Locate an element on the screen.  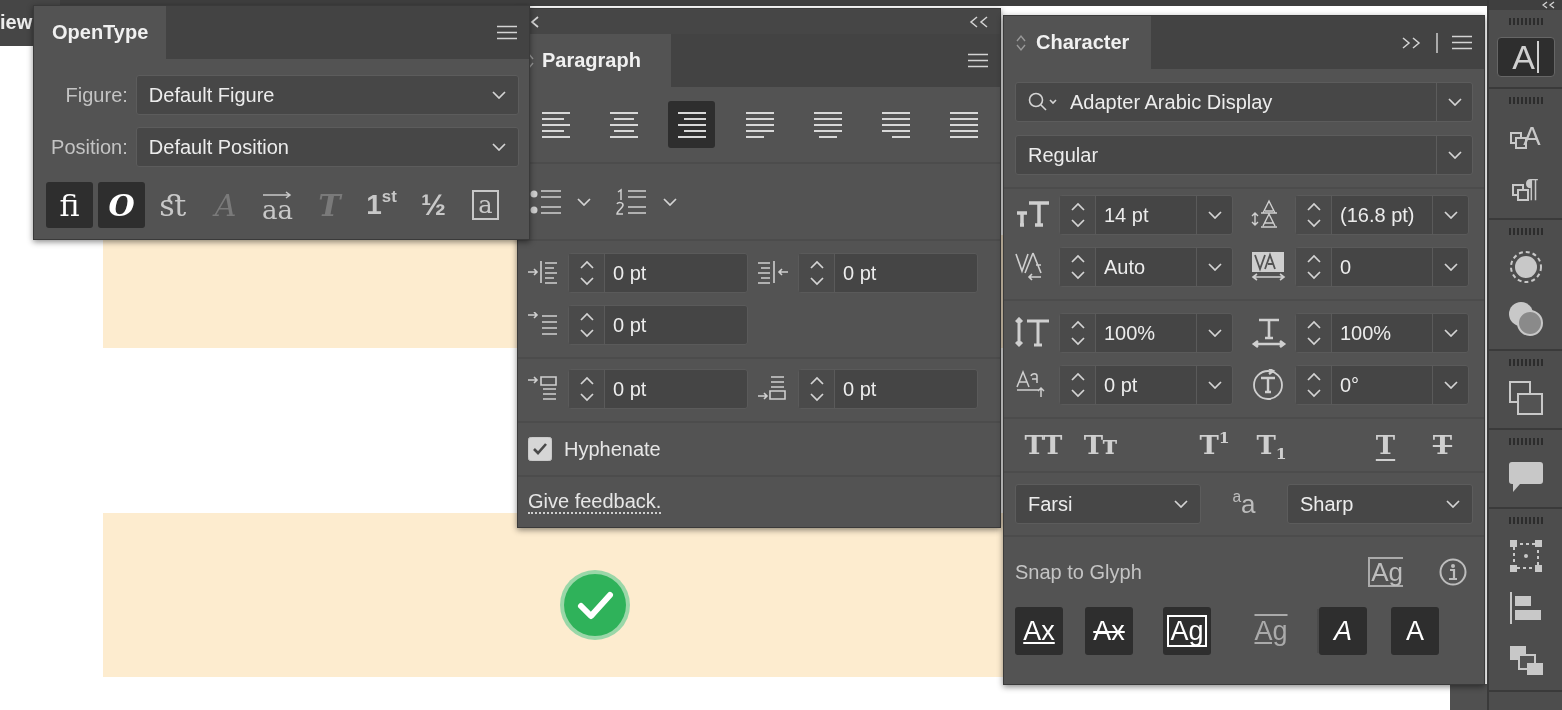
align-icon is located at coordinates (1525, 608).